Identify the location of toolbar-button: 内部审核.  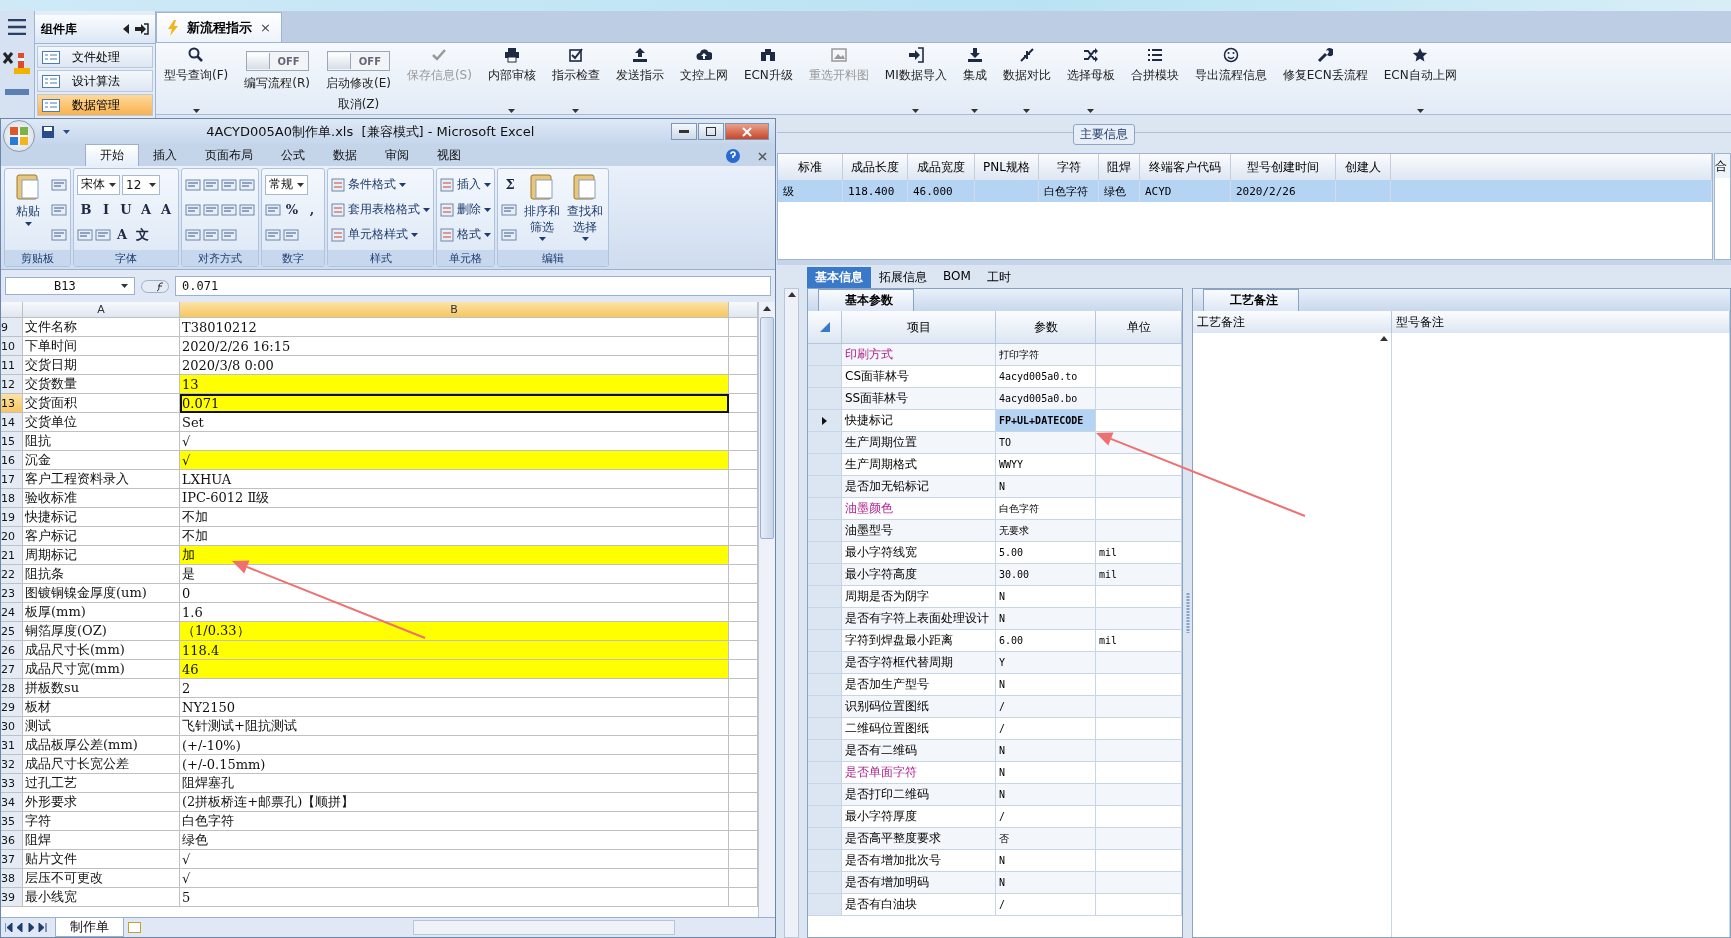
(511, 80).